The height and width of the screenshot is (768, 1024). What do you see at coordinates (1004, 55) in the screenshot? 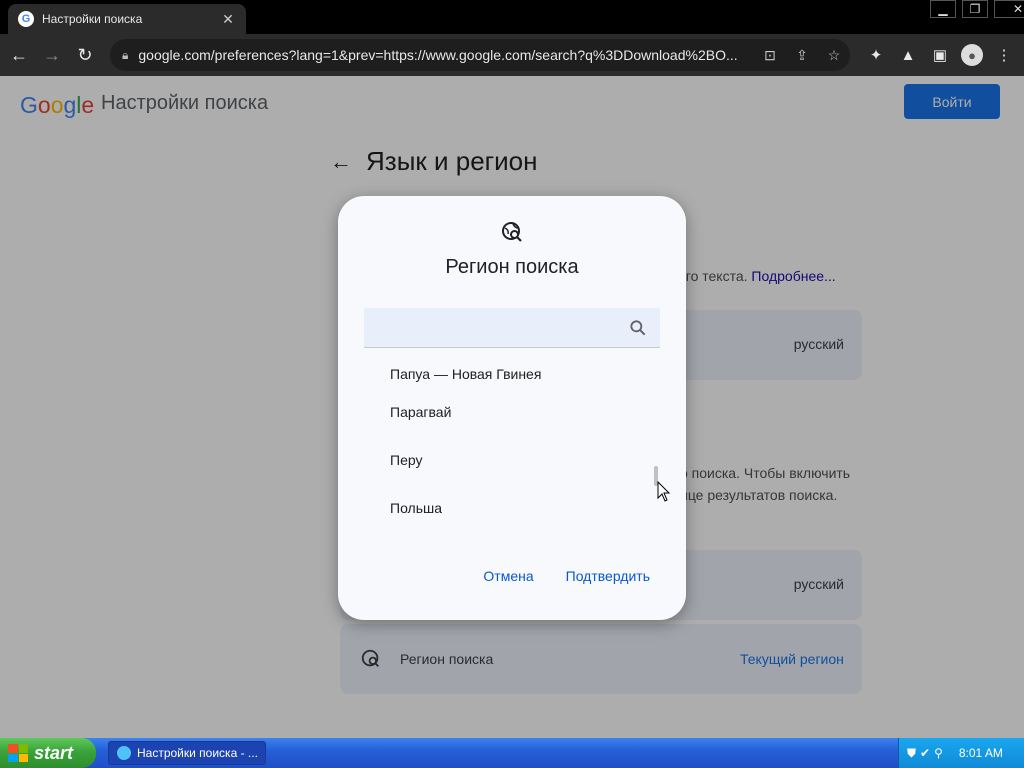
I see `menu-kebab-icon: ⋮` at bounding box center [1004, 55].